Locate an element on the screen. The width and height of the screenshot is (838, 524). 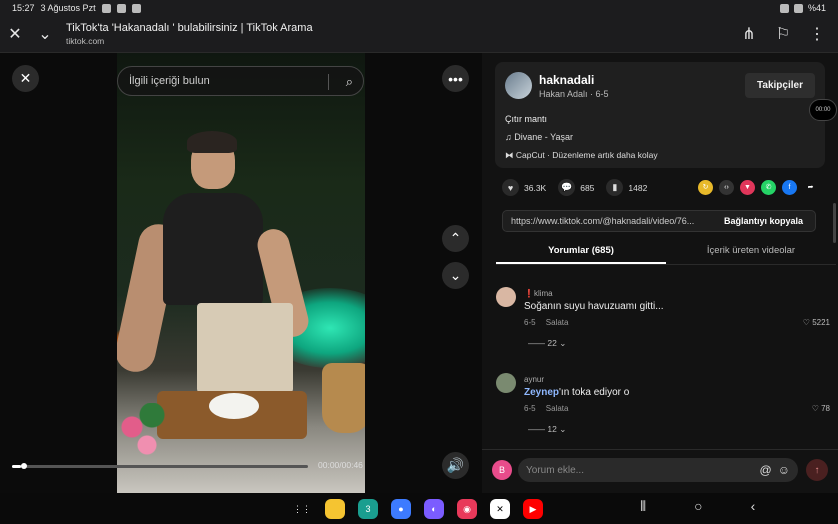
comment-body: 'ın toka ediyor o is located at coordinates (594, 392).